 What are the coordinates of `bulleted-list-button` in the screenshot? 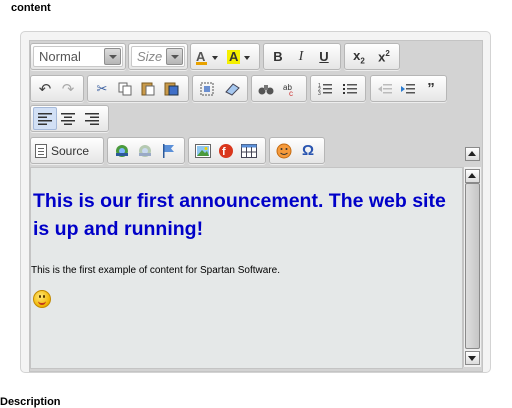 It's located at (350, 88).